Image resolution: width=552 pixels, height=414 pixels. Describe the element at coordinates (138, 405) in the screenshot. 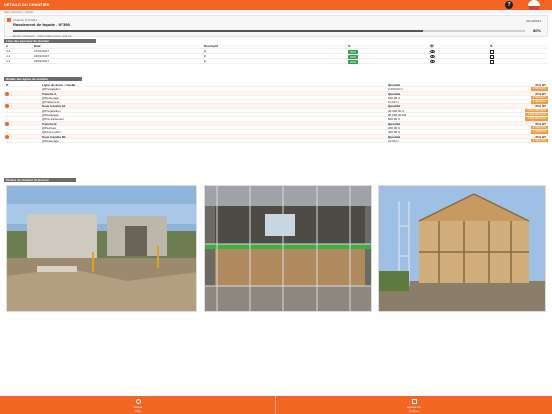

I see `back-button: Retour liste` at that location.